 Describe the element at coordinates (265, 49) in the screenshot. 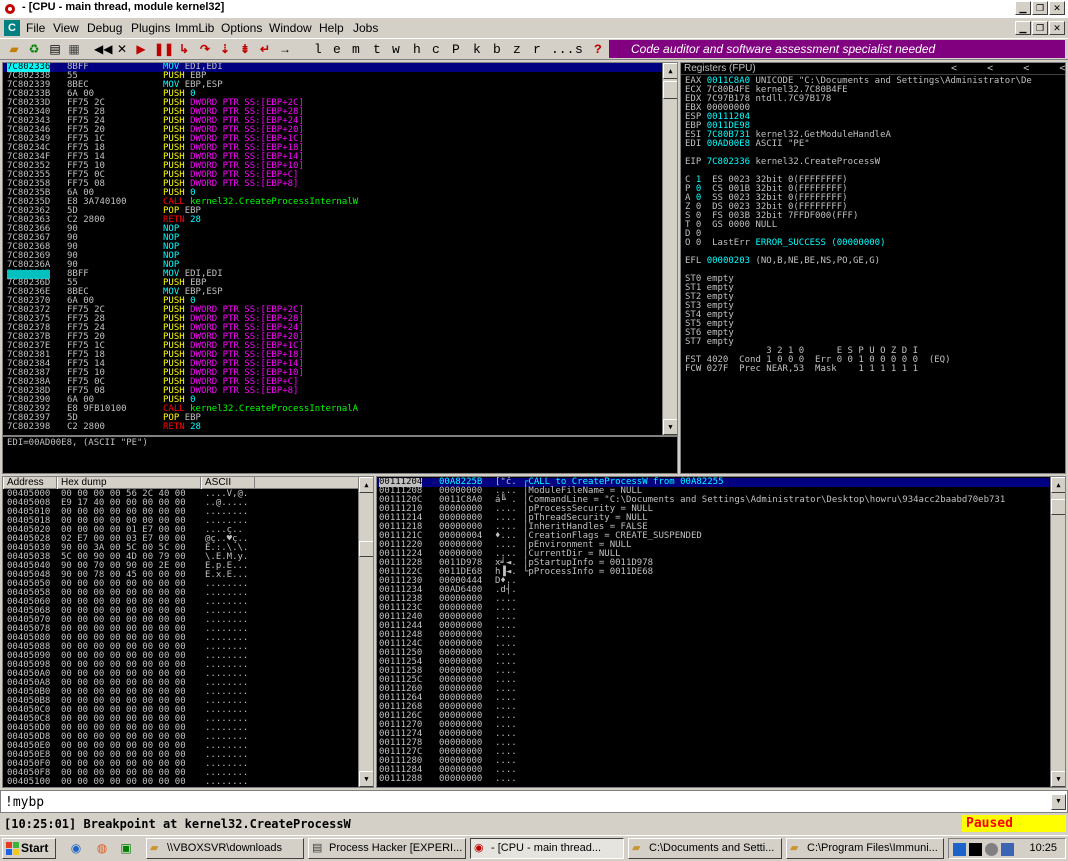

I see `execute-till-return-icon: ↵` at that location.